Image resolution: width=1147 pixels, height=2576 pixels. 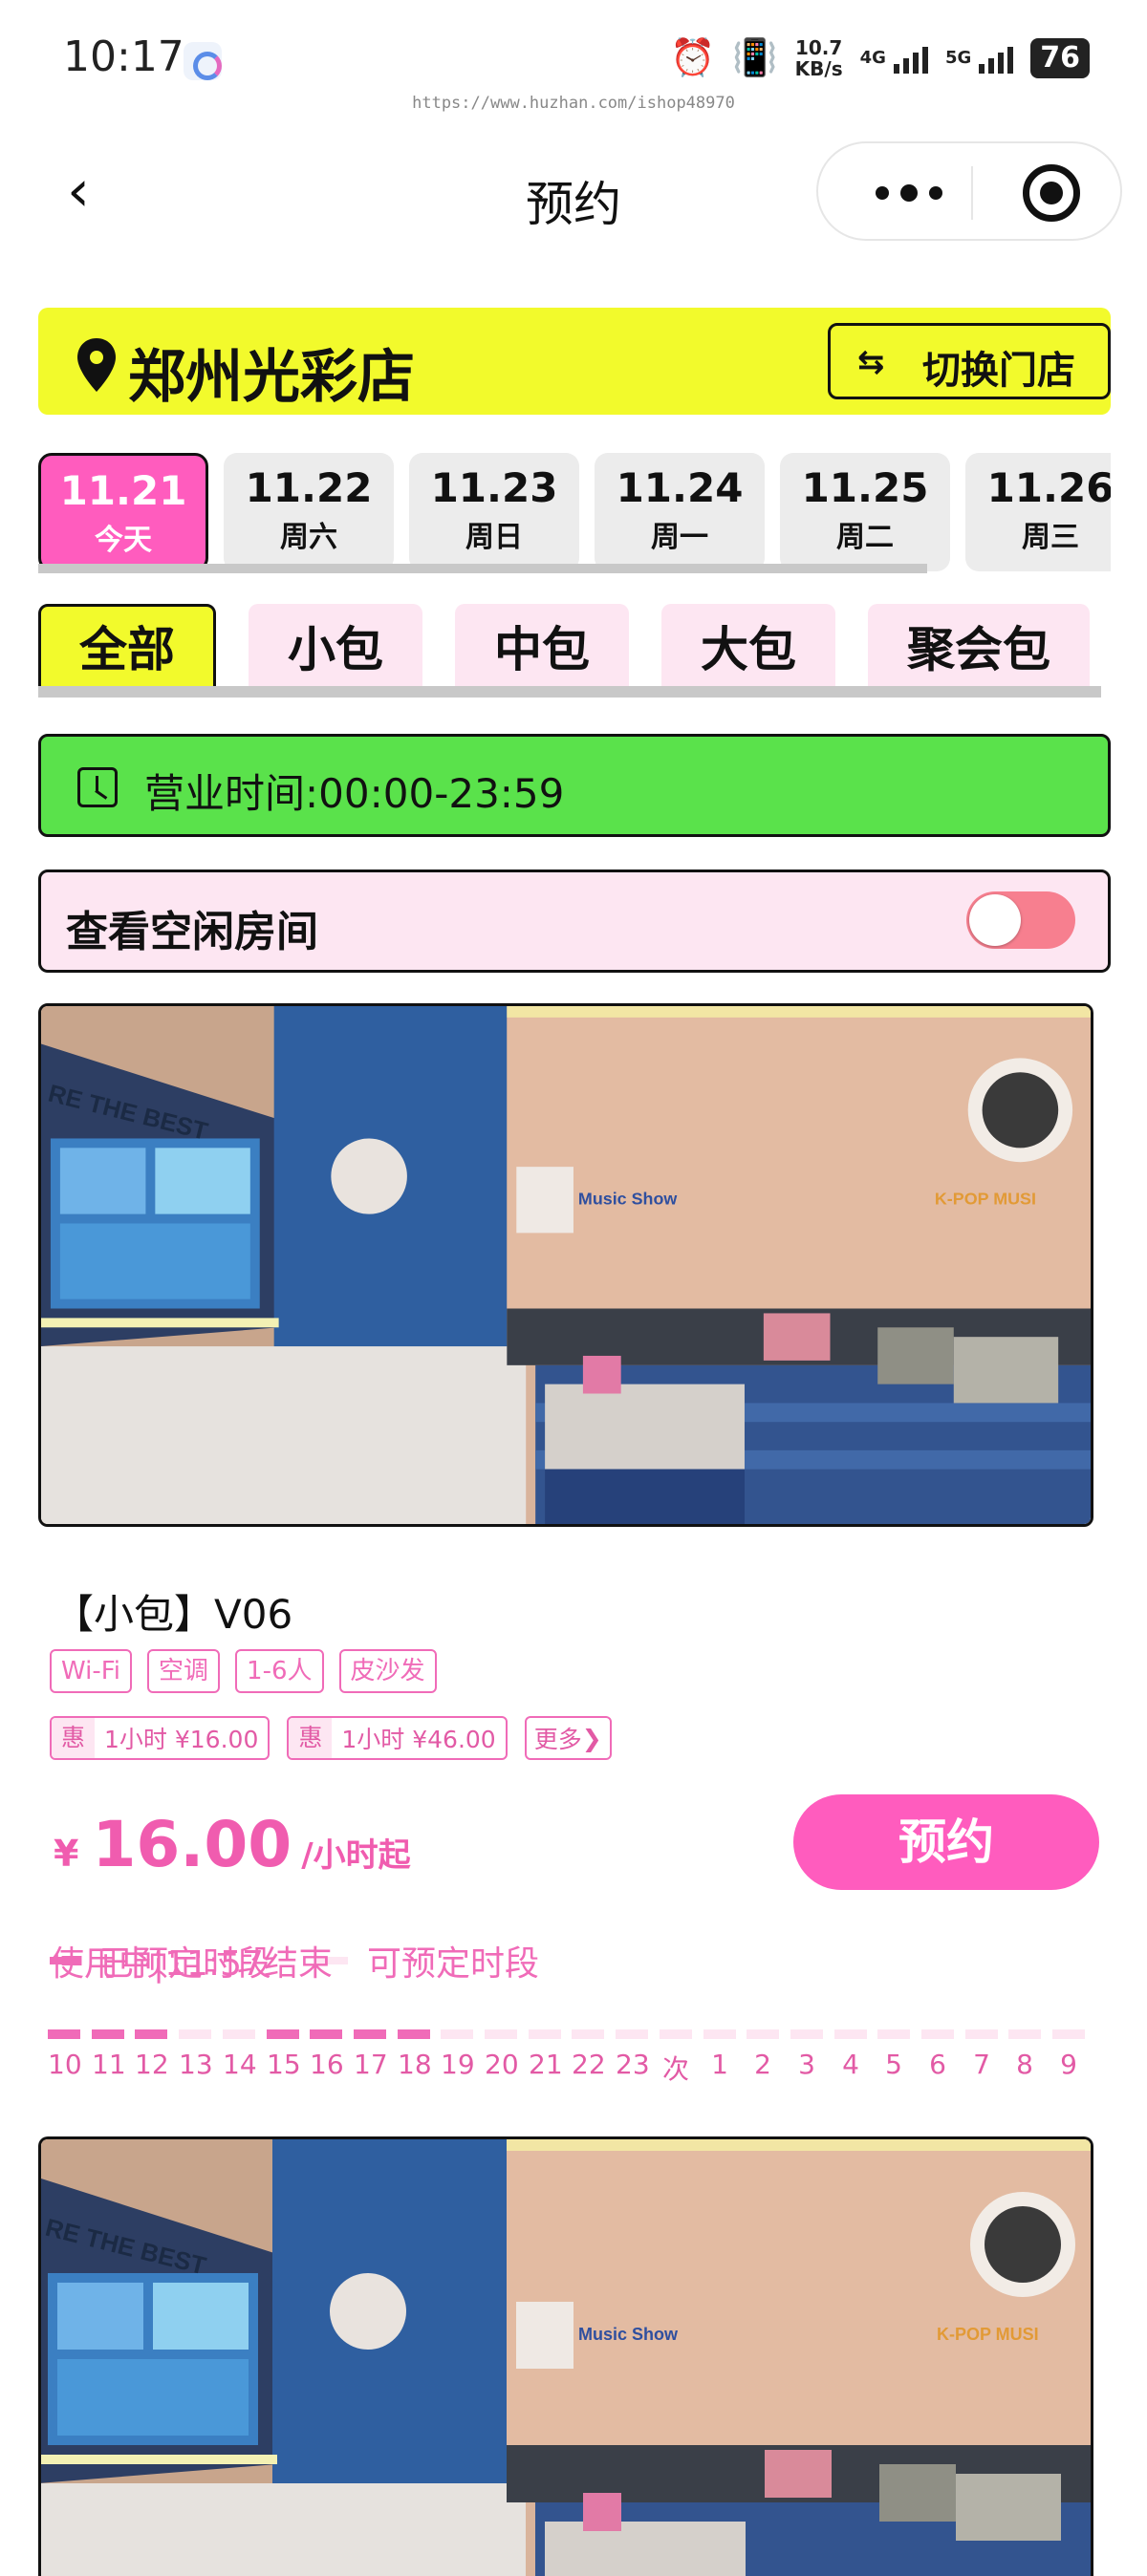 I want to click on photo-sign: Music Show, so click(x=628, y=1199).